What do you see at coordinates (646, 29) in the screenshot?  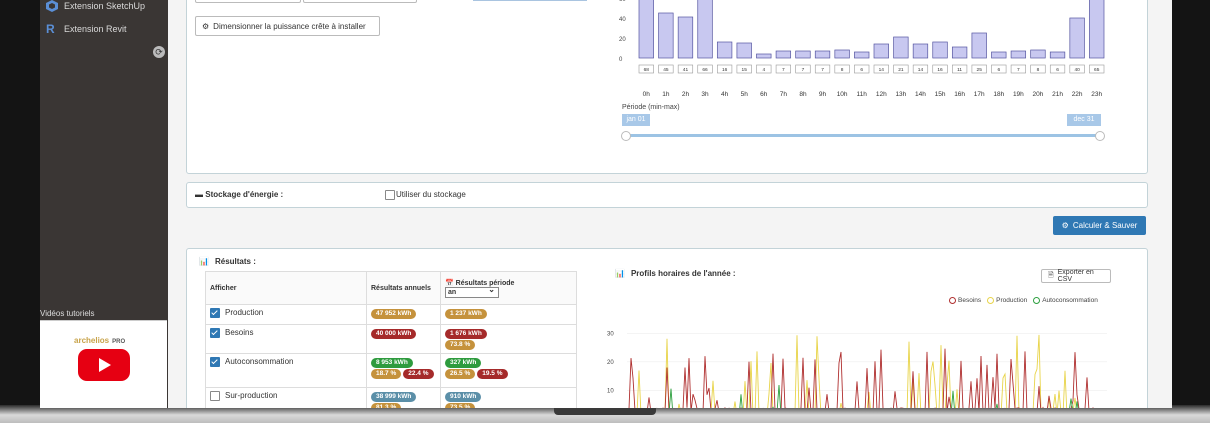 I see `bar-0h` at bounding box center [646, 29].